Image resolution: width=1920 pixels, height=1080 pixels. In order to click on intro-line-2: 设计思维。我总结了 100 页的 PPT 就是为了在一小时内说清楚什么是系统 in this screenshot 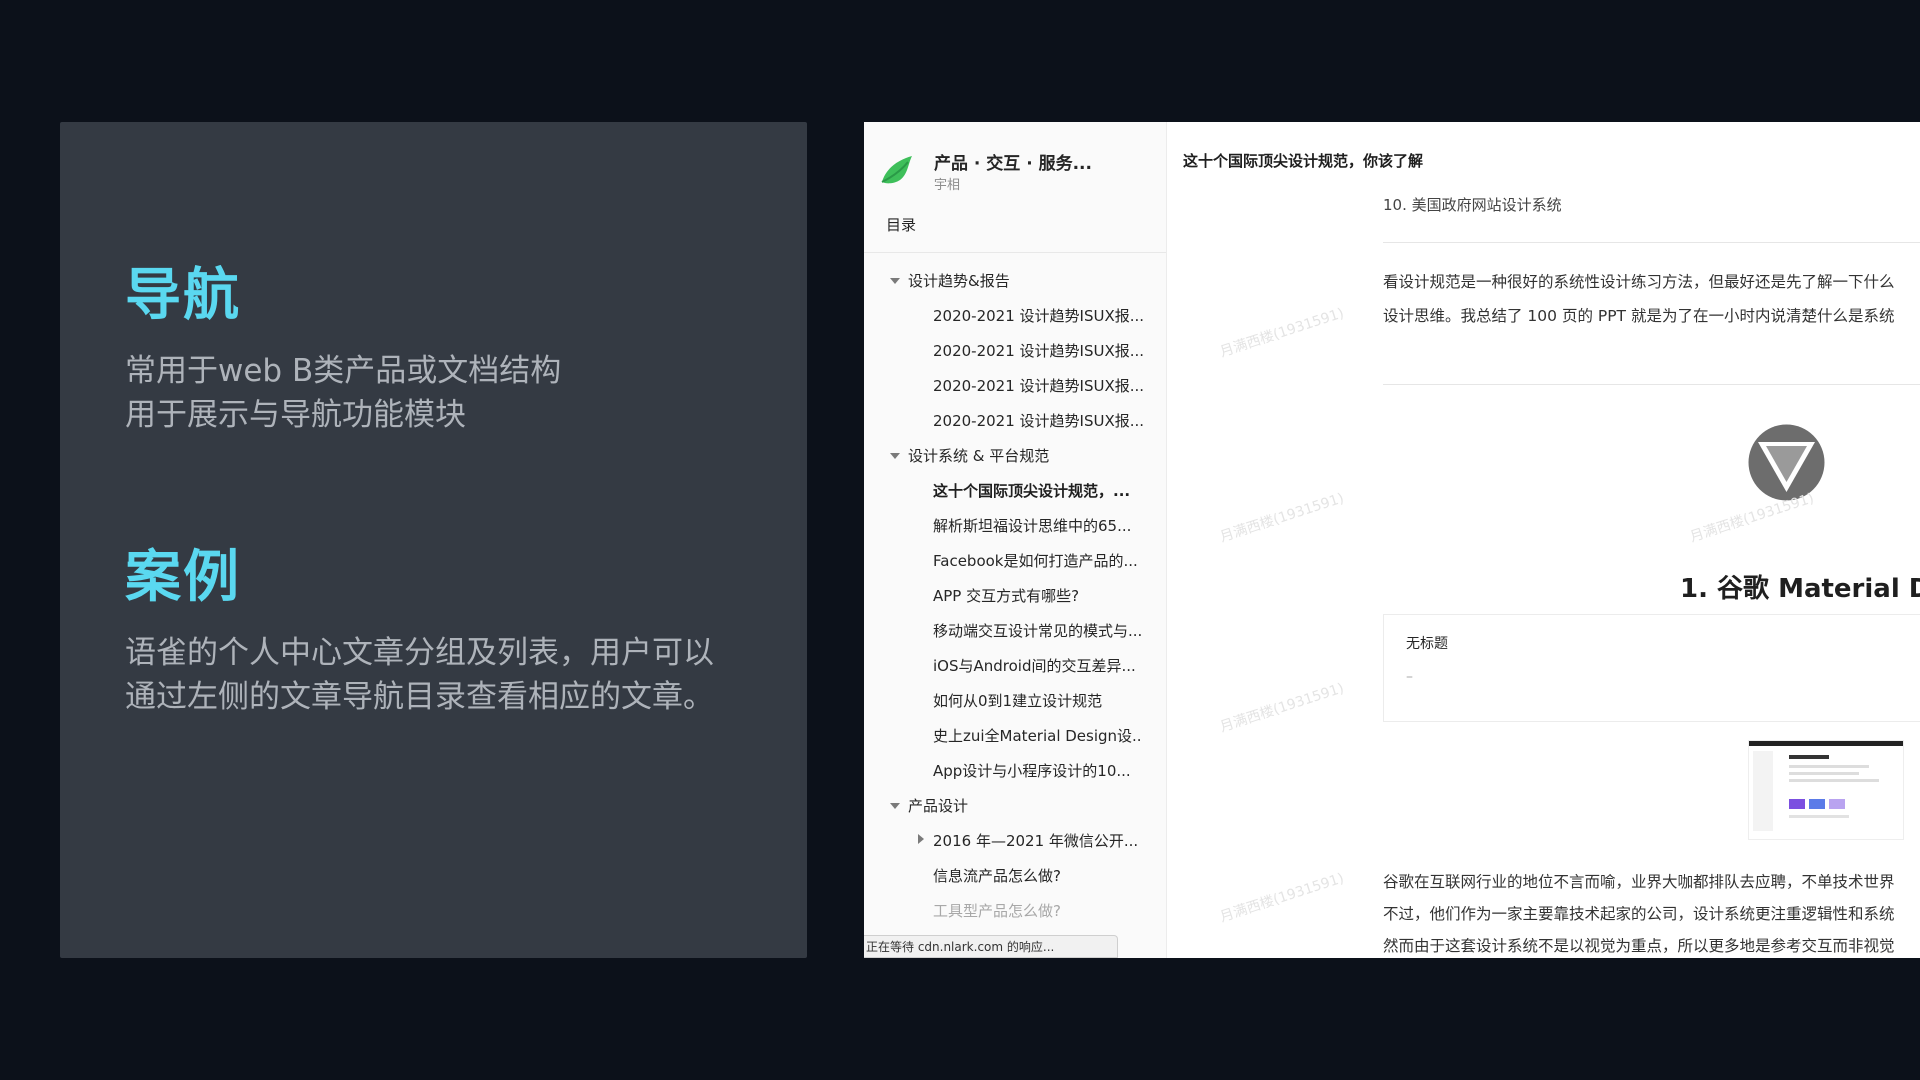, I will do `click(1639, 316)`.